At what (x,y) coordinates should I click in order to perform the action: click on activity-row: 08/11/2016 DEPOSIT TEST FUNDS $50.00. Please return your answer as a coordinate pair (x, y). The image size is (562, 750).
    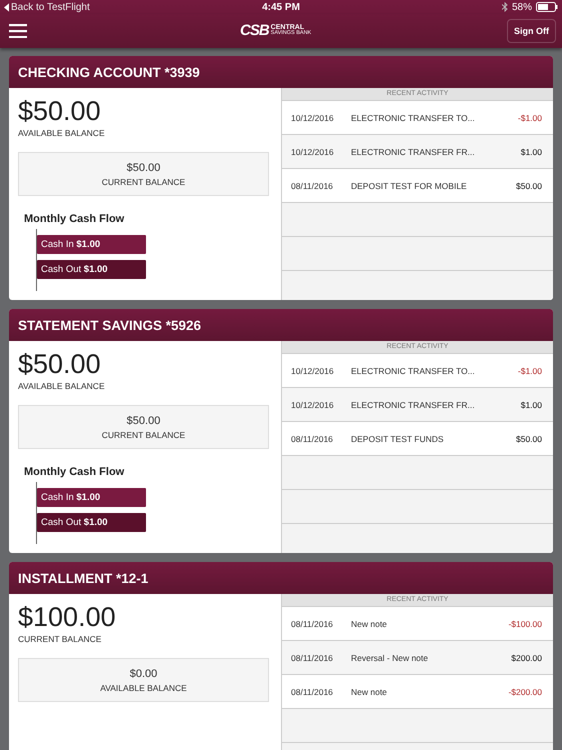
    Looking at the image, I should click on (417, 439).